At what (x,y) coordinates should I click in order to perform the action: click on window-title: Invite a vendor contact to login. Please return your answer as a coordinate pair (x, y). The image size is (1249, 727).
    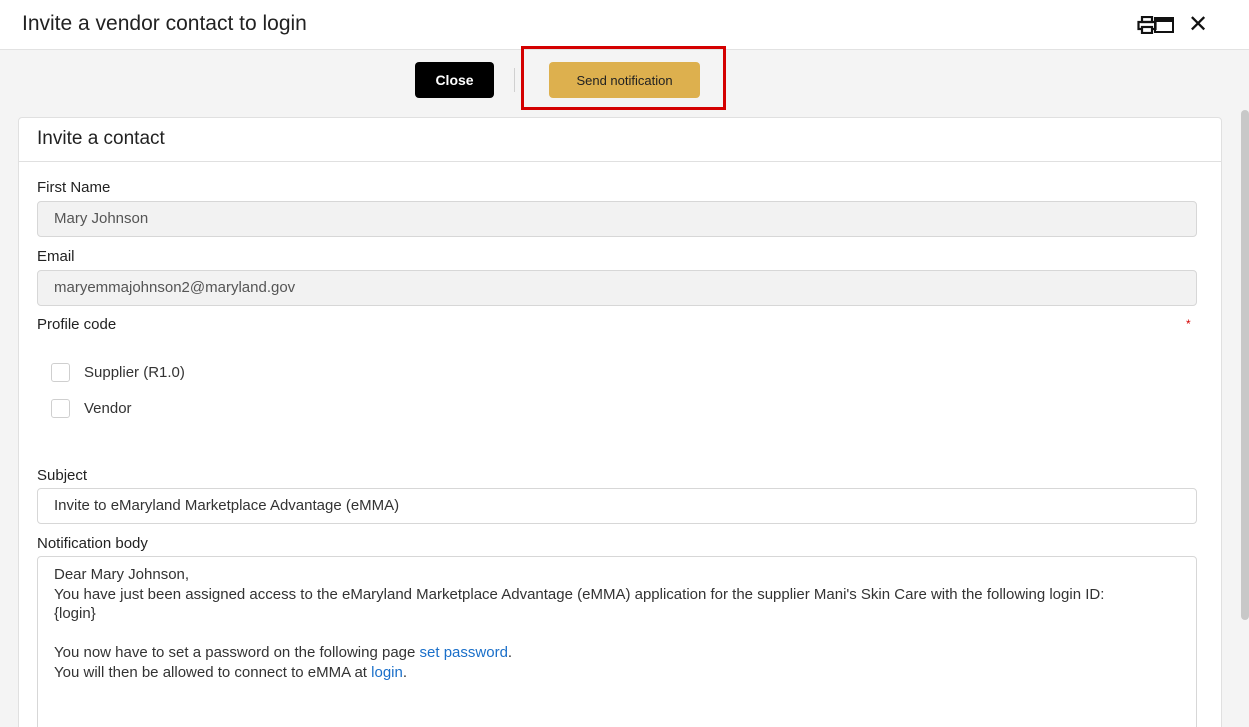
    Looking at the image, I should click on (164, 23).